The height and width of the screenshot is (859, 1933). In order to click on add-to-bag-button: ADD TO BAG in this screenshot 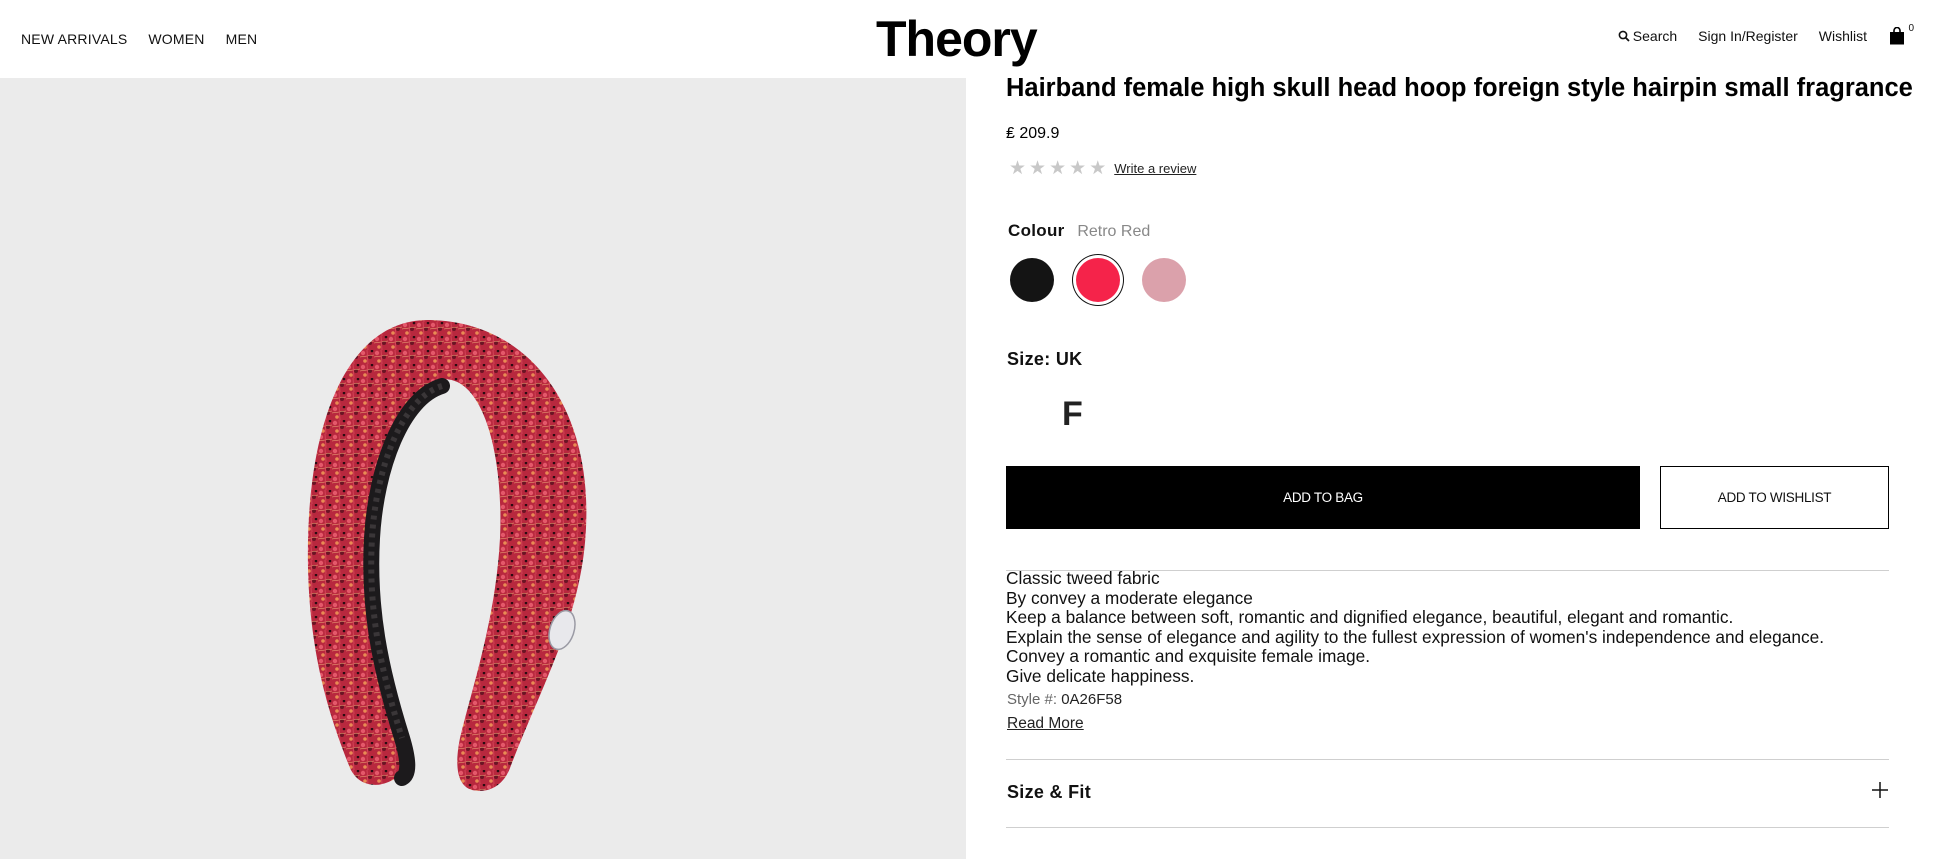, I will do `click(1323, 497)`.